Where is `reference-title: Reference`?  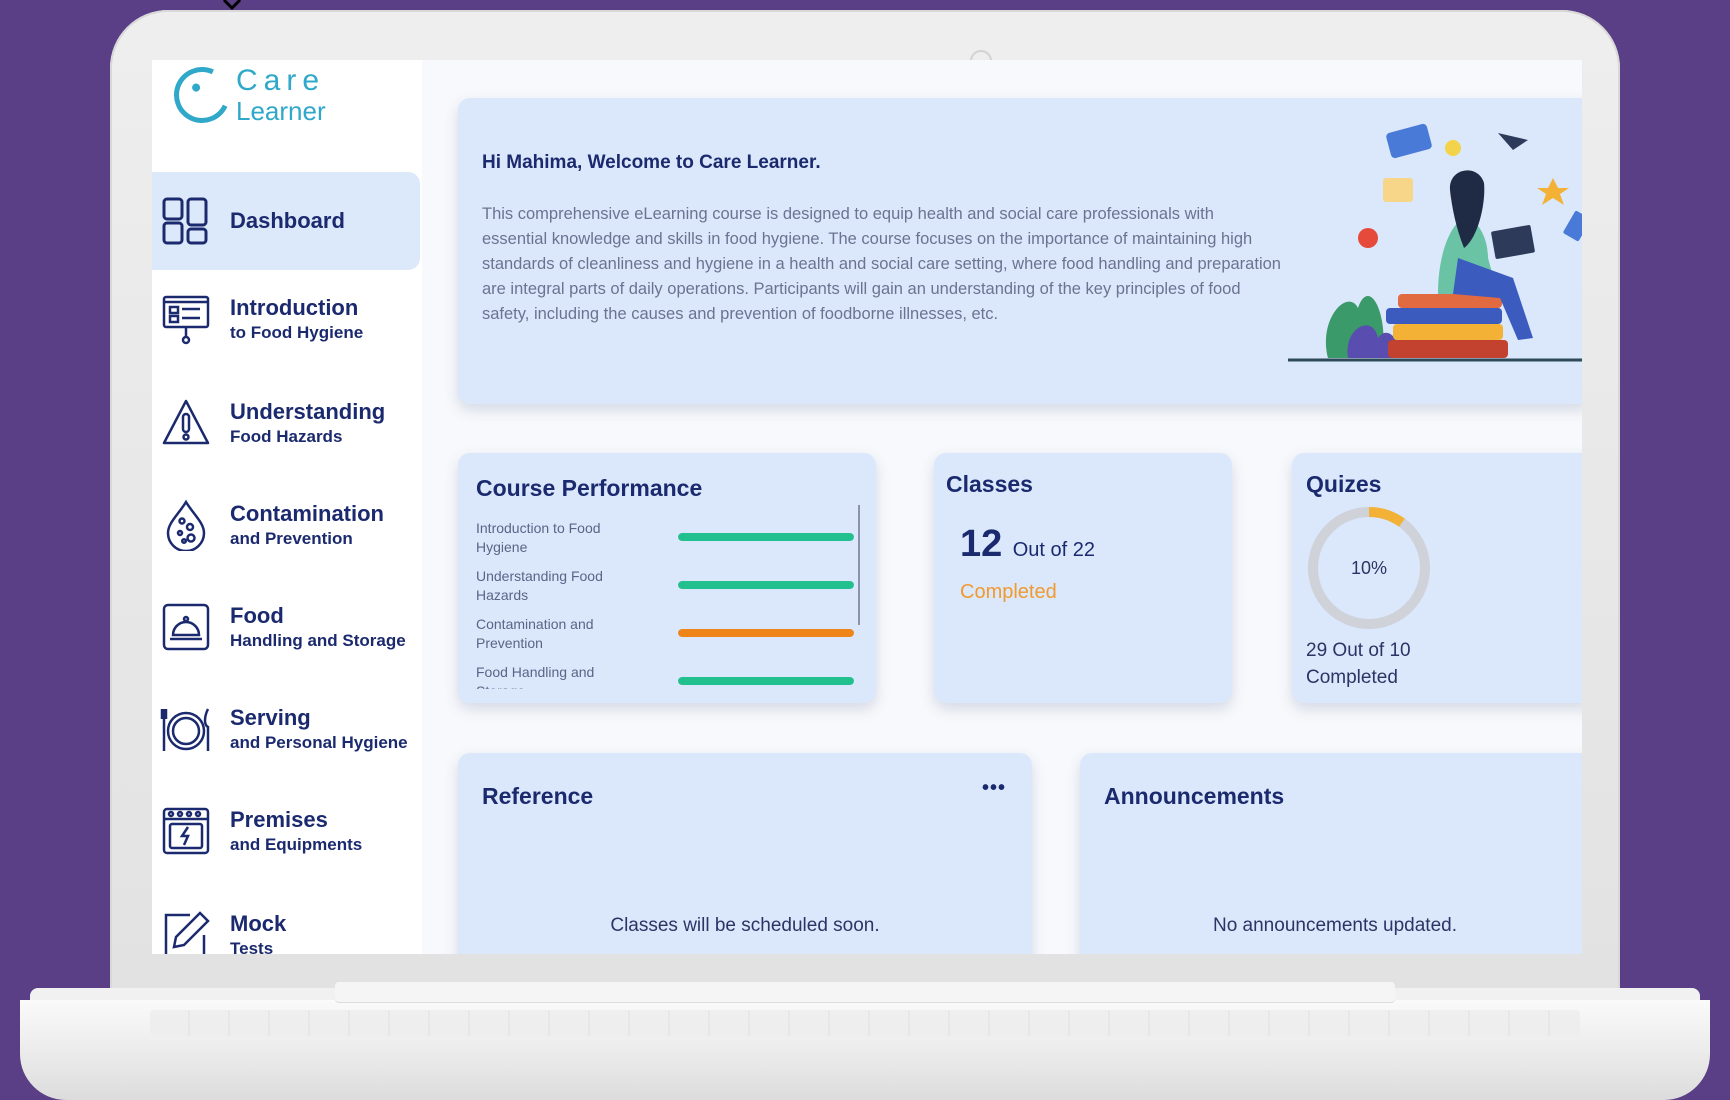 reference-title: Reference is located at coordinates (538, 796).